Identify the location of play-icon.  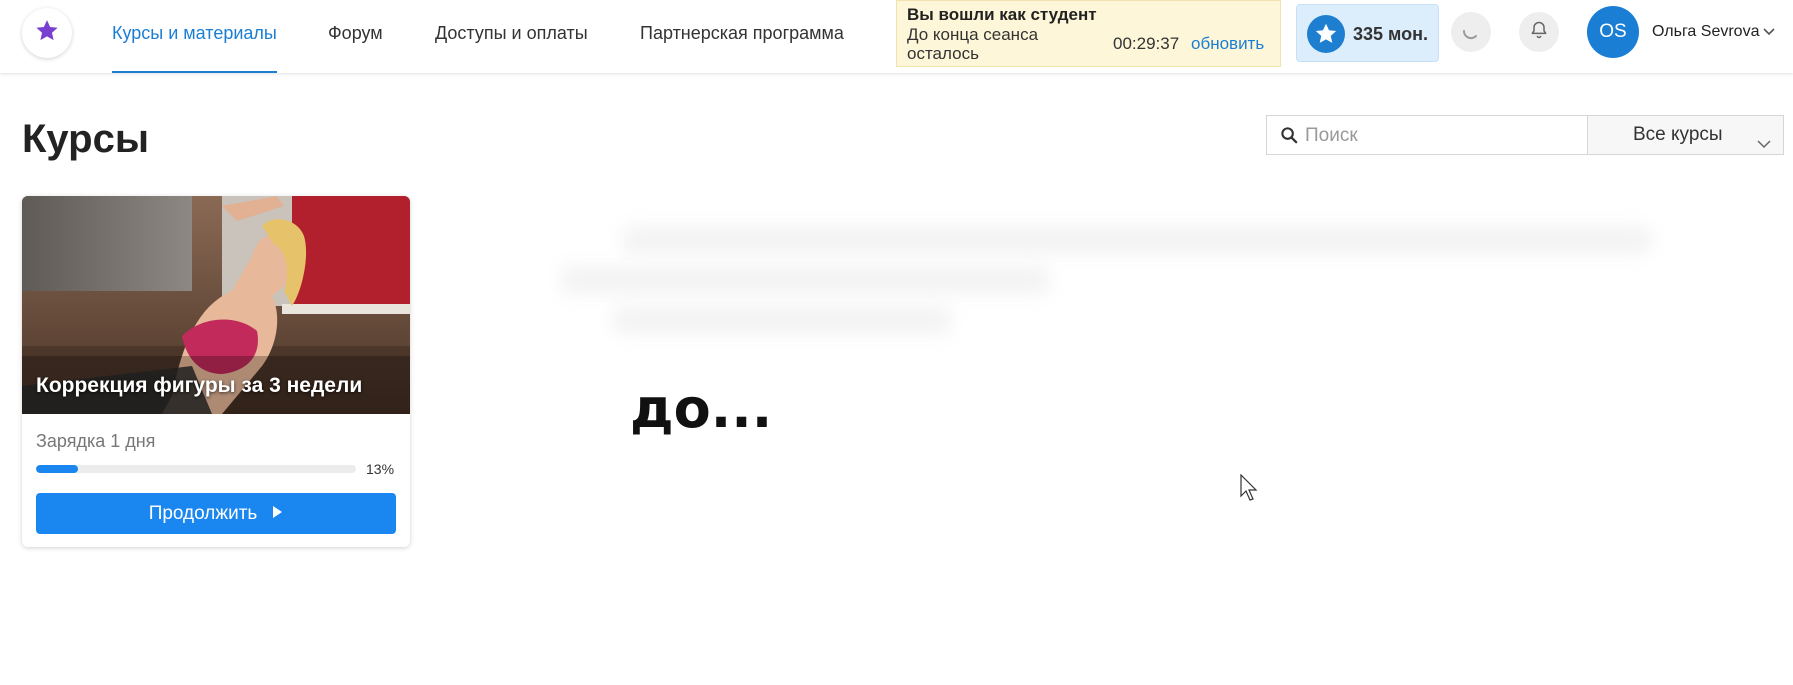
(277, 514).